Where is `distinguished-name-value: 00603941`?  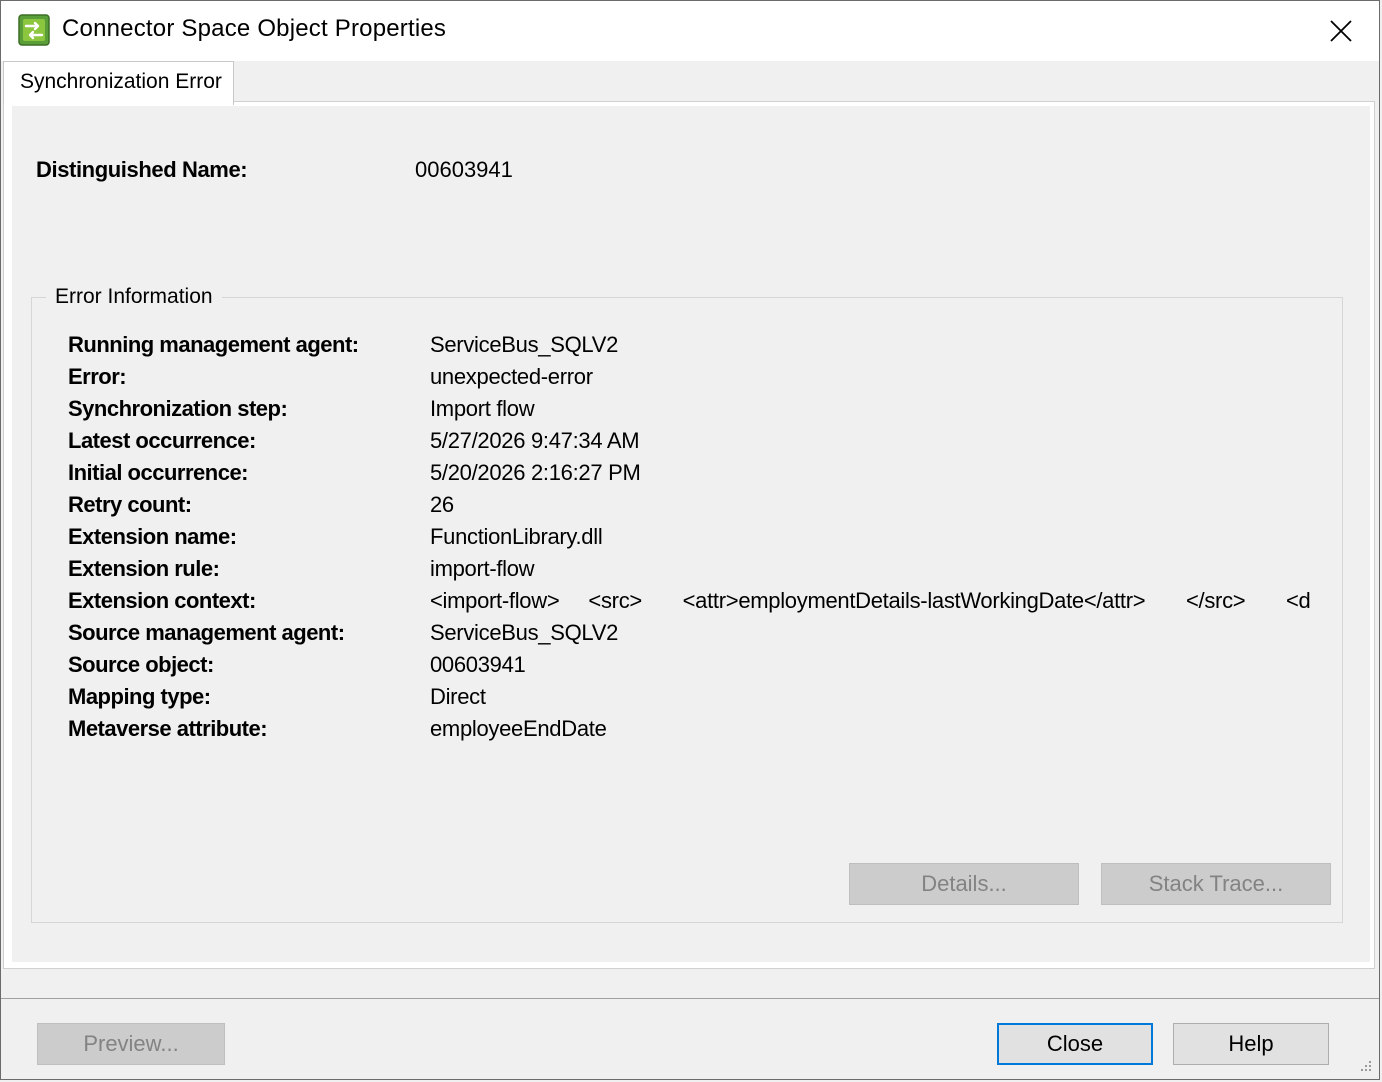
distinguished-name-value: 00603941 is located at coordinates (464, 169).